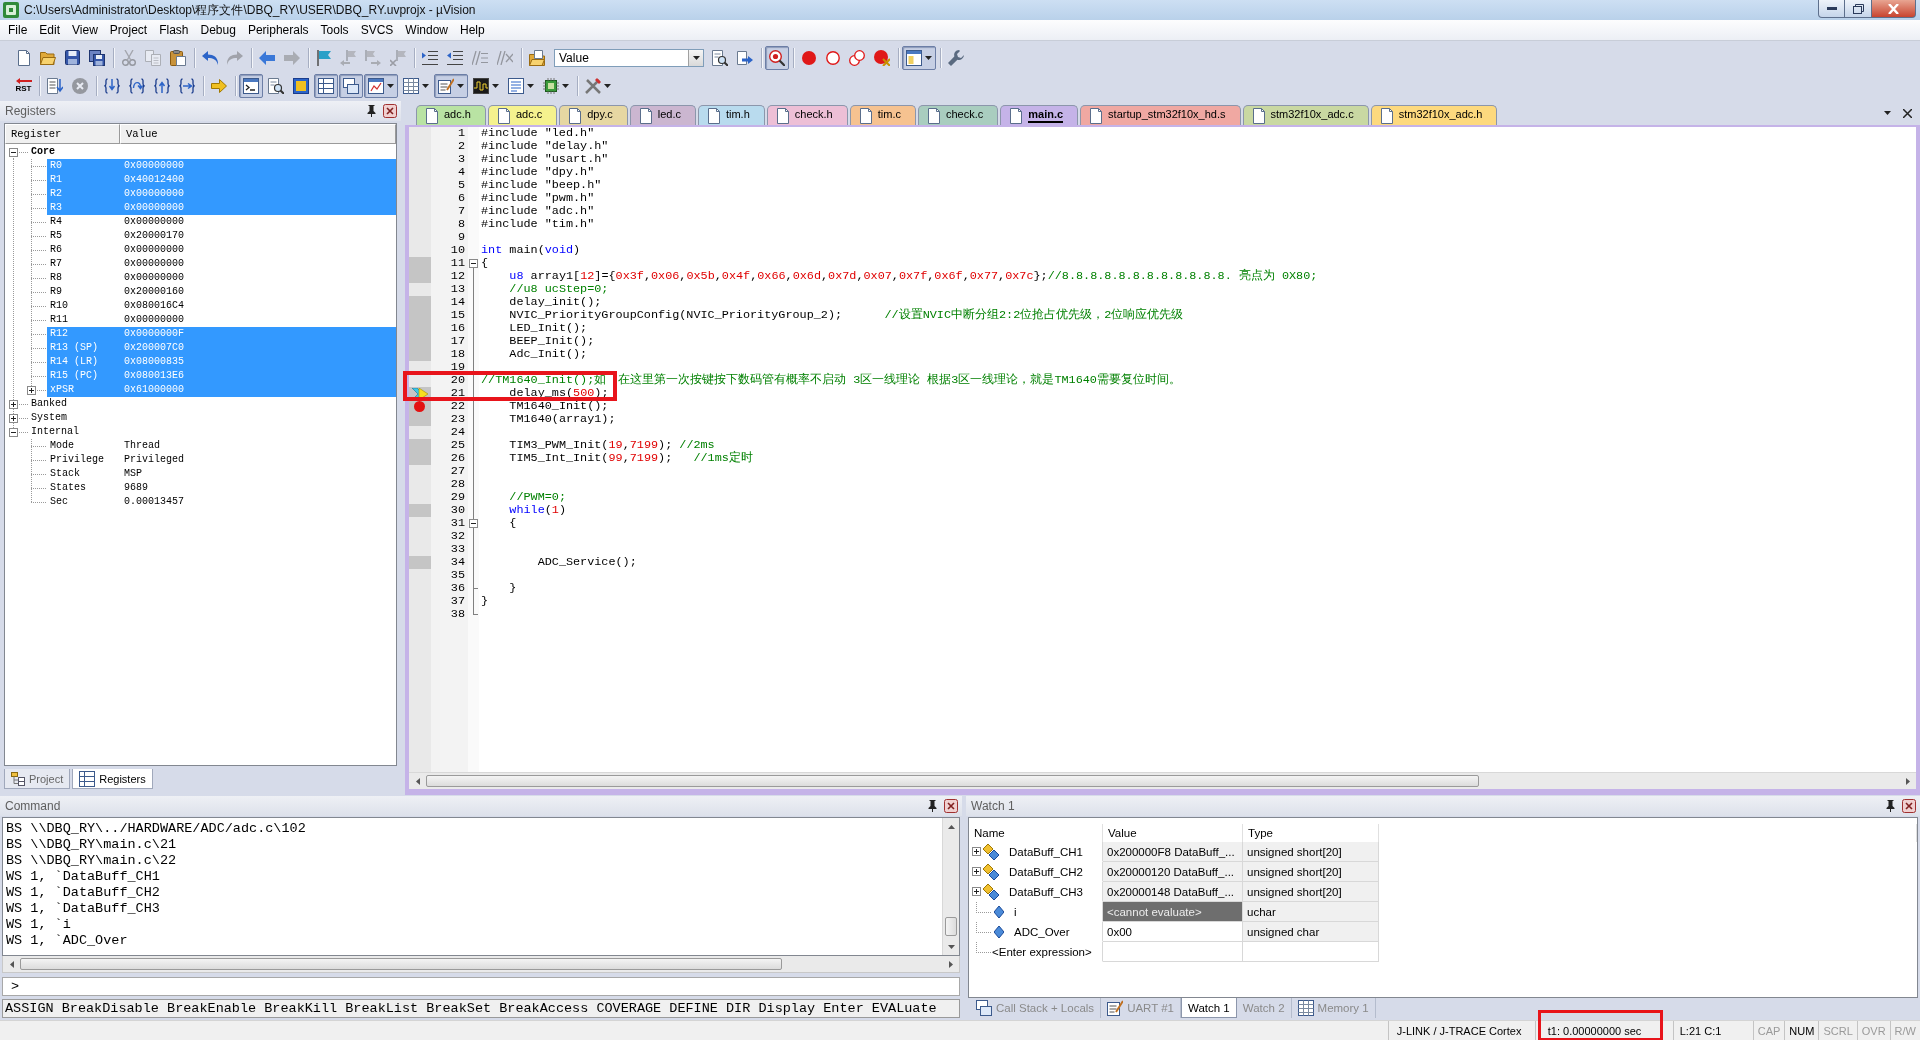 The image size is (1920, 1040). I want to click on file-tab: tim.c, so click(882, 115).